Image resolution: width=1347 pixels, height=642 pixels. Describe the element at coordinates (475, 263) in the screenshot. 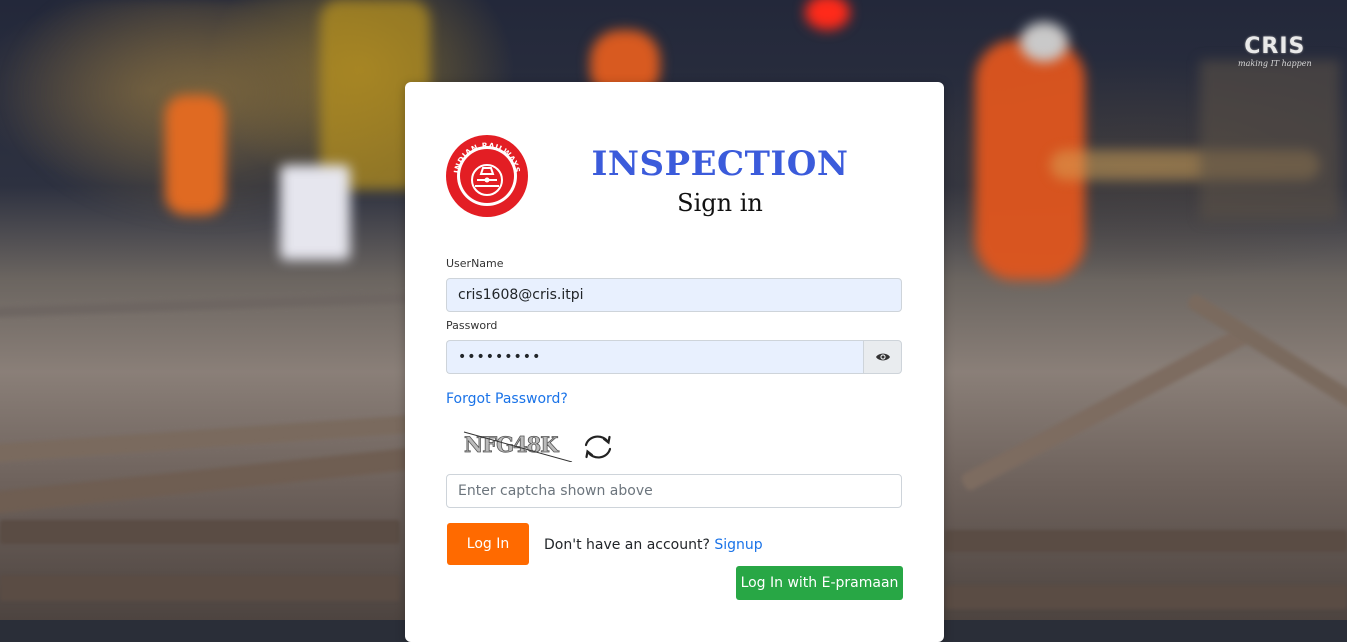

I see `username-label: UserName` at that location.